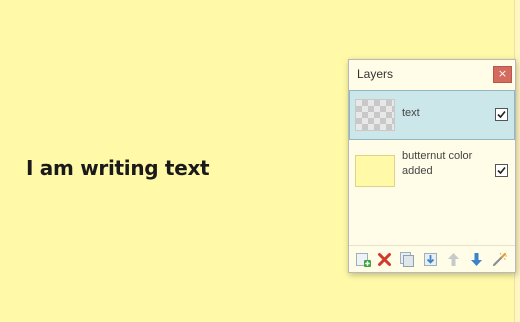  Describe the element at coordinates (499, 259) in the screenshot. I see `layer-properties-icon` at that location.